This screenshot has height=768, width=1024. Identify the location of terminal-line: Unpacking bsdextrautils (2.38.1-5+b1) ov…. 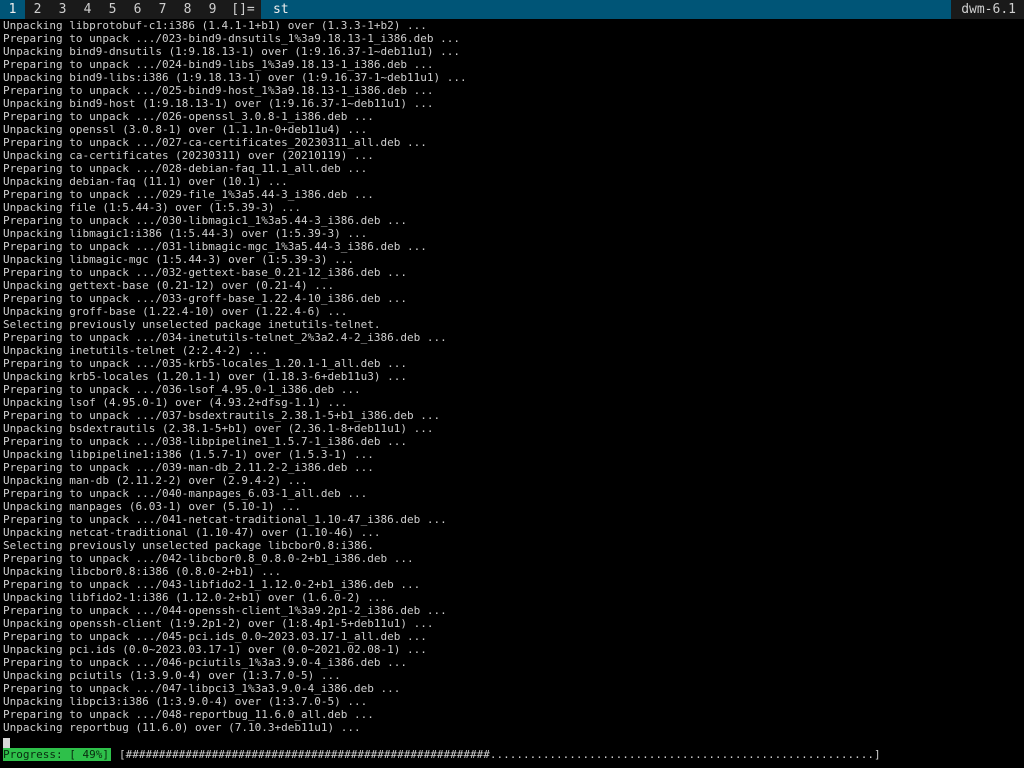
(218, 428).